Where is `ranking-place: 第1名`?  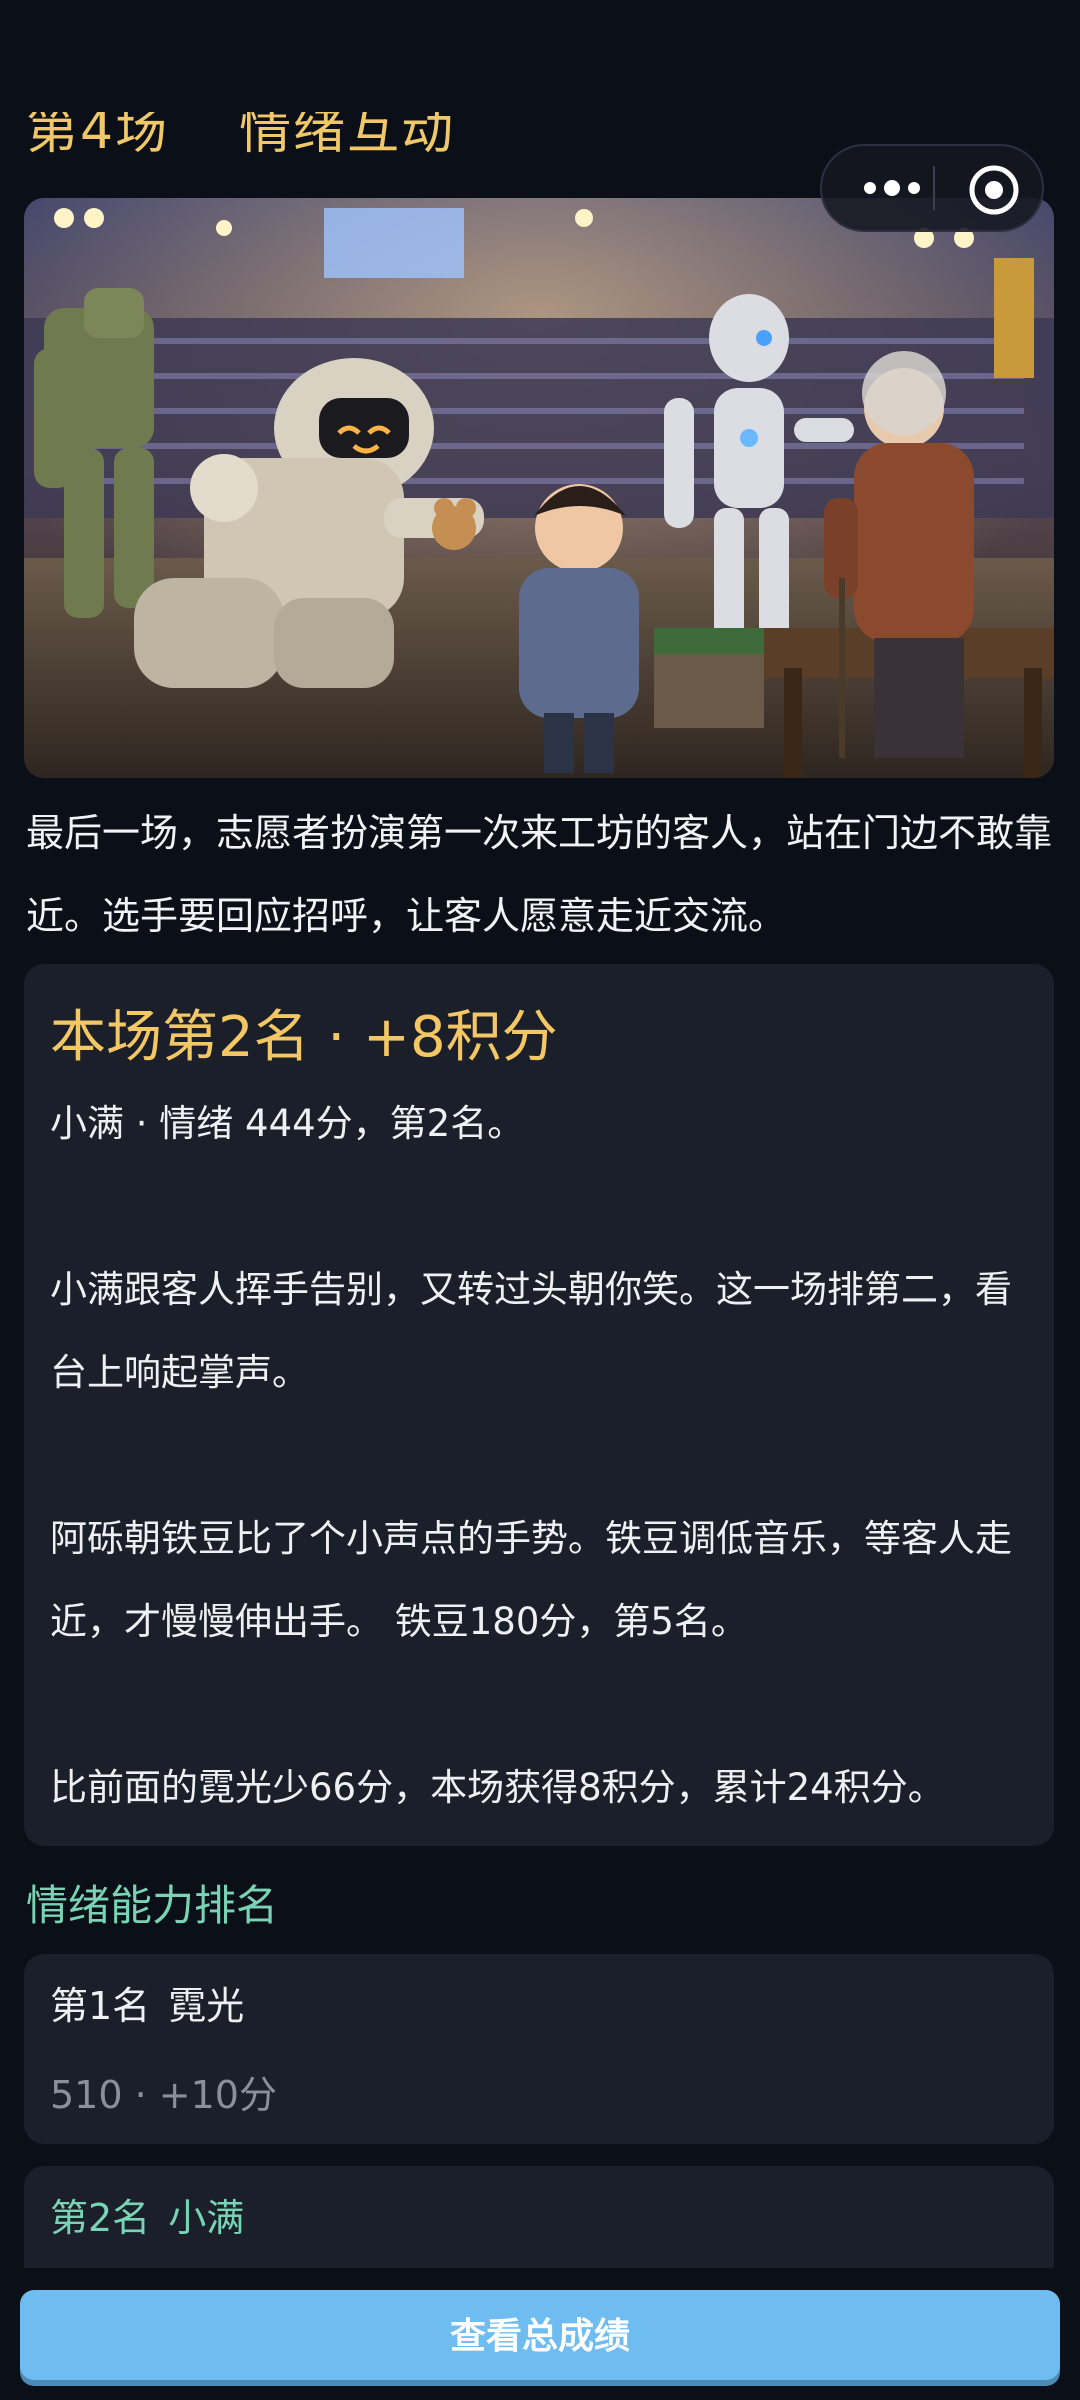 ranking-place: 第1名 is located at coordinates (100, 2006).